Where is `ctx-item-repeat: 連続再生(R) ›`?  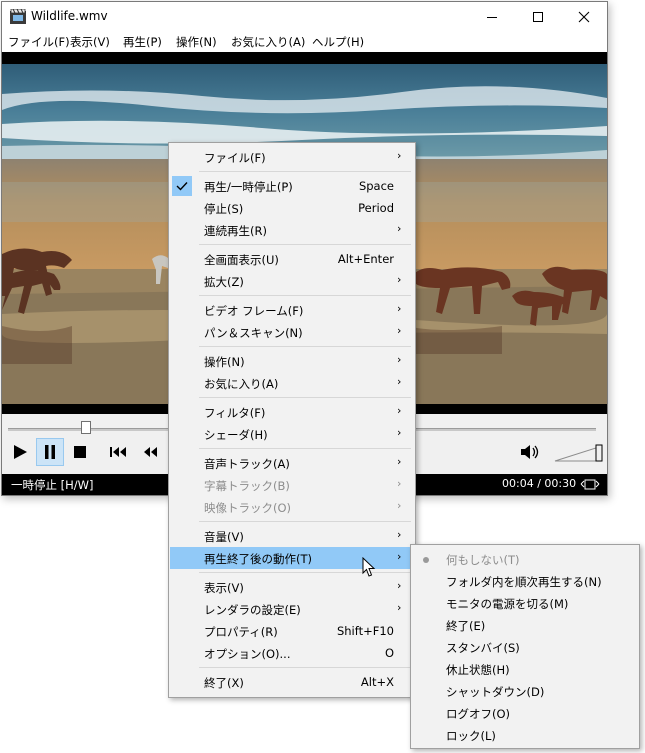
ctx-item-repeat: 連続再生(R) › is located at coordinates (292, 230).